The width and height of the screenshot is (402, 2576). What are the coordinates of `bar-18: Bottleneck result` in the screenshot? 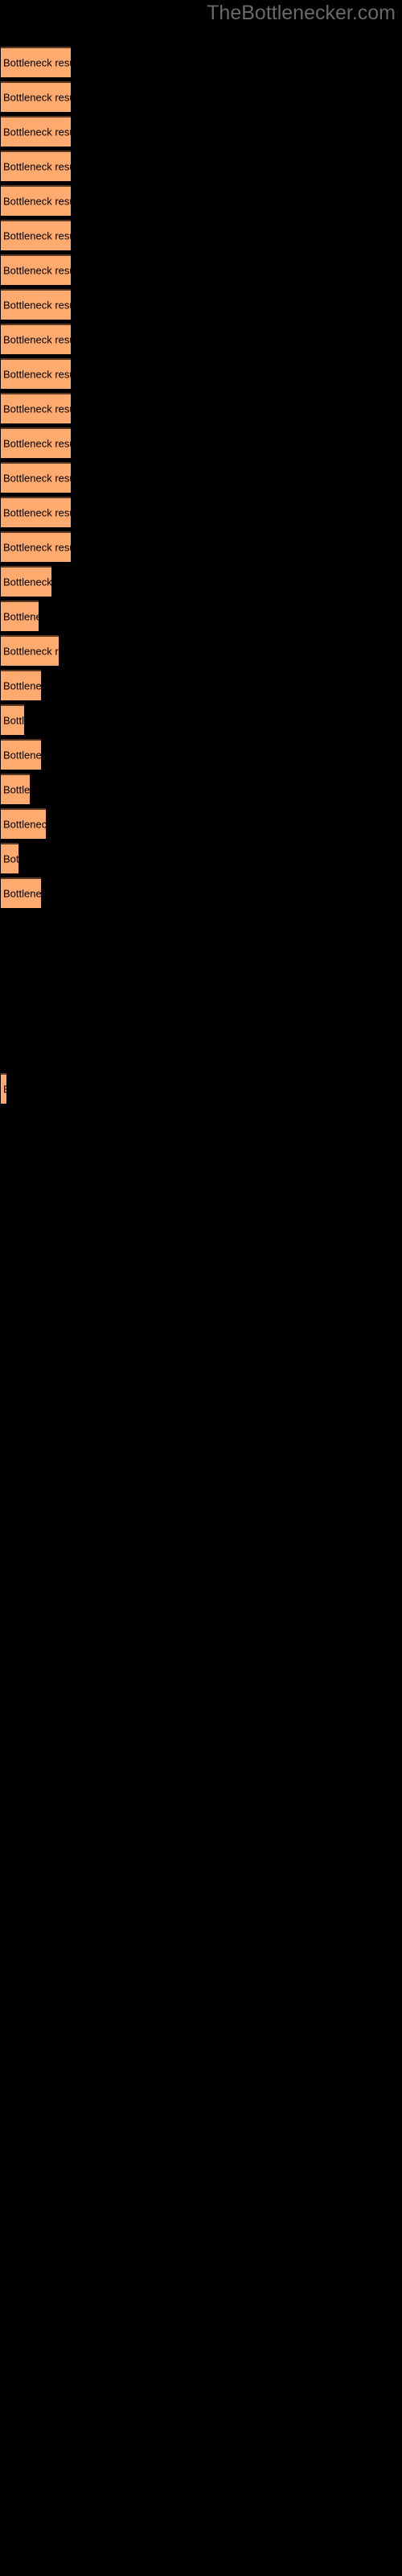 It's located at (30, 650).